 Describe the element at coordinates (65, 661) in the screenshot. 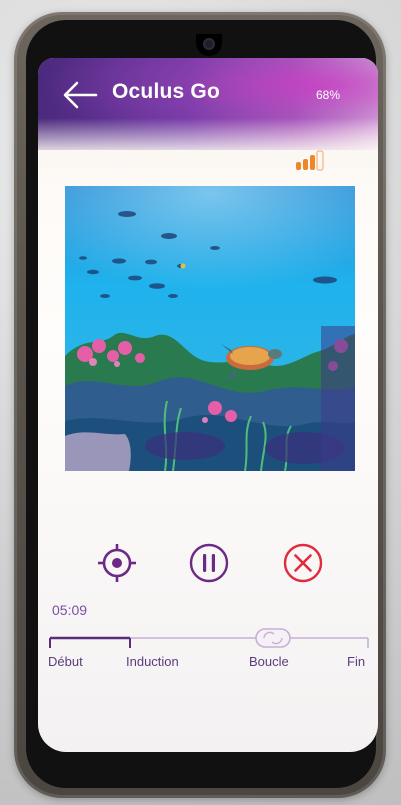

I see `phase-label-debut: Début` at that location.